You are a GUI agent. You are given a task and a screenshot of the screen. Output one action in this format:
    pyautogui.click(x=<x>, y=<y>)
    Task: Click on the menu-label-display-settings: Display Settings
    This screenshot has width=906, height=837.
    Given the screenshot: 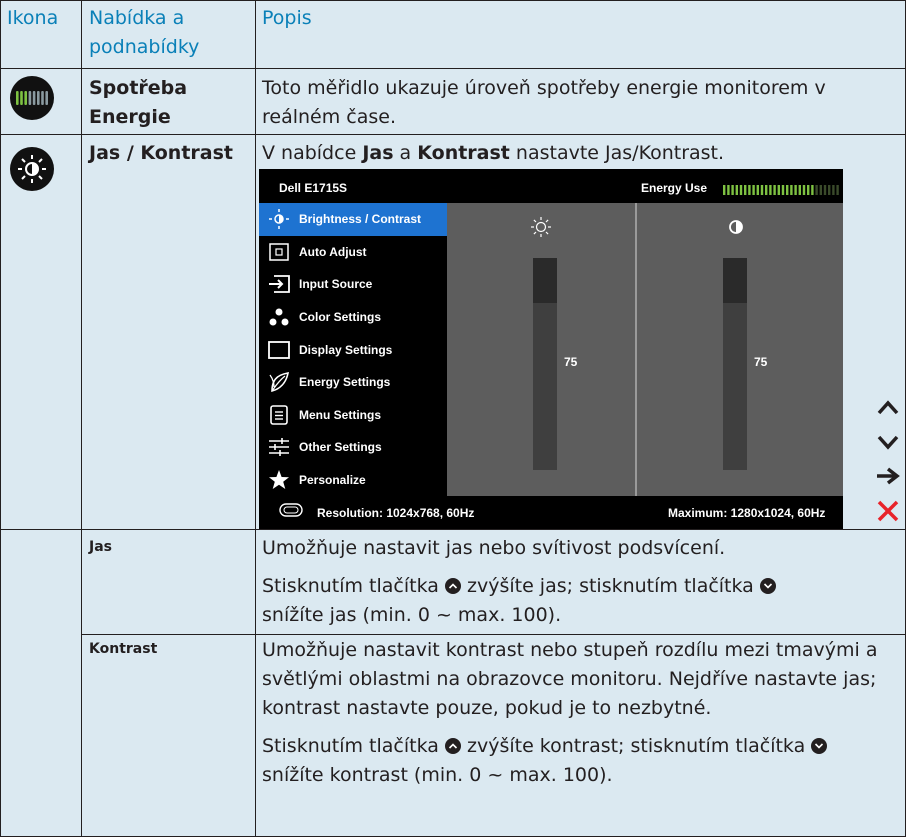 What is the action you would take?
    pyautogui.click(x=346, y=349)
    